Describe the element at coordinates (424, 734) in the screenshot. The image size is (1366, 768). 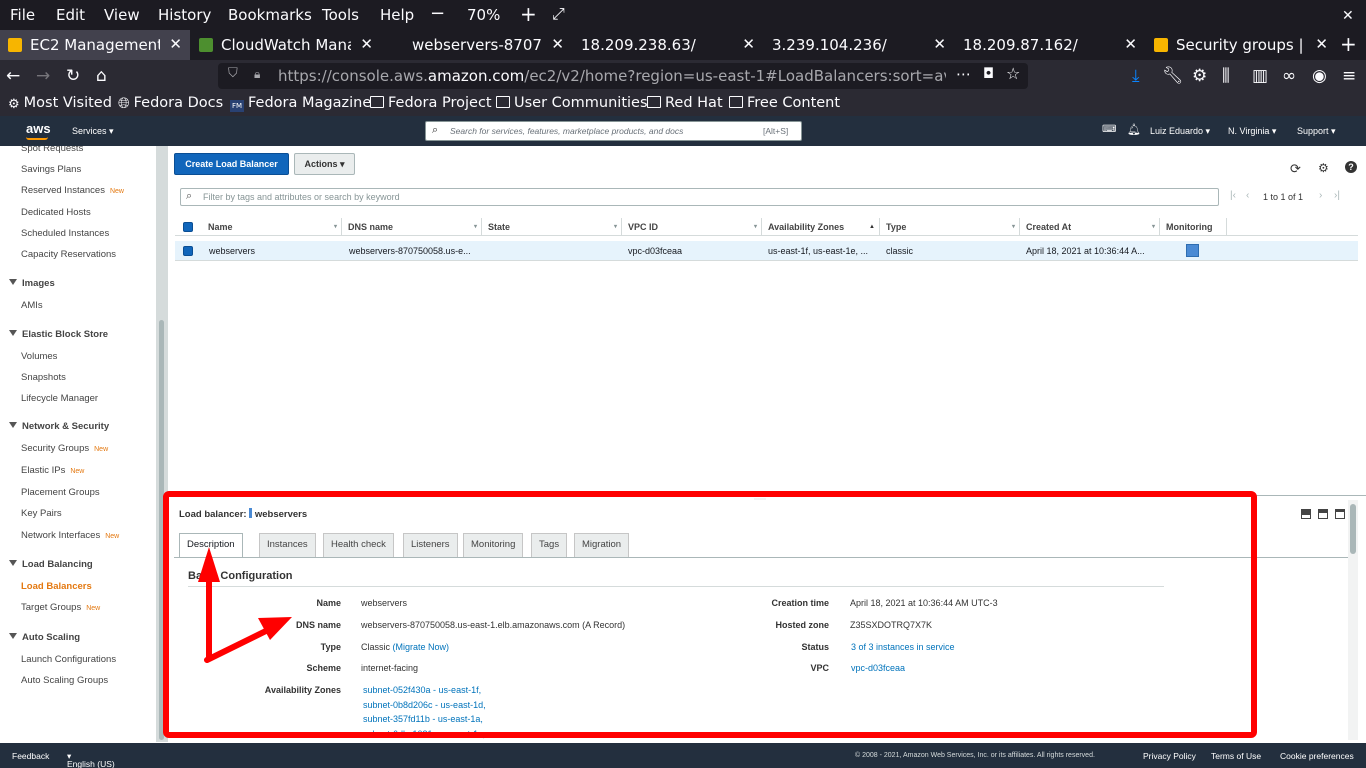
I see `subnet-link: subnet-6dbc1031 - us-east-1c,` at that location.